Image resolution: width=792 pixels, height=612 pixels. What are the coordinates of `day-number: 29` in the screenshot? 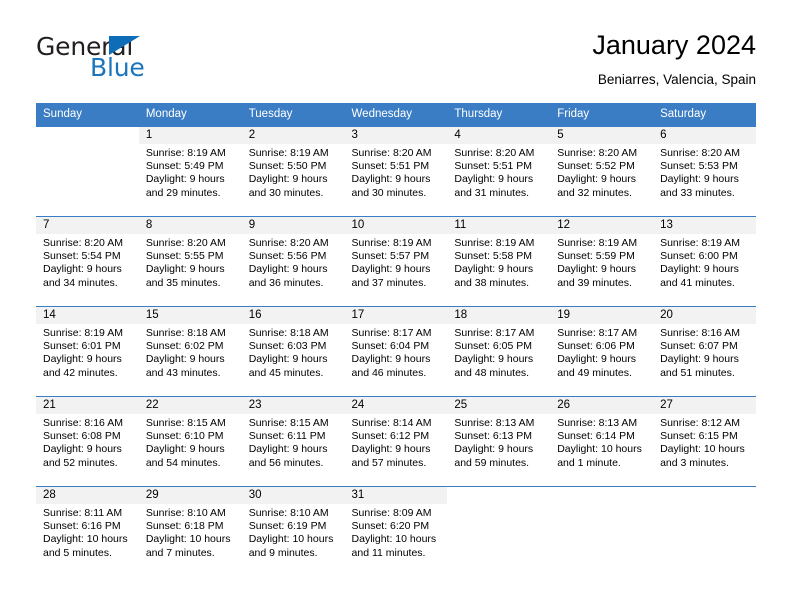 It's located at (190, 496).